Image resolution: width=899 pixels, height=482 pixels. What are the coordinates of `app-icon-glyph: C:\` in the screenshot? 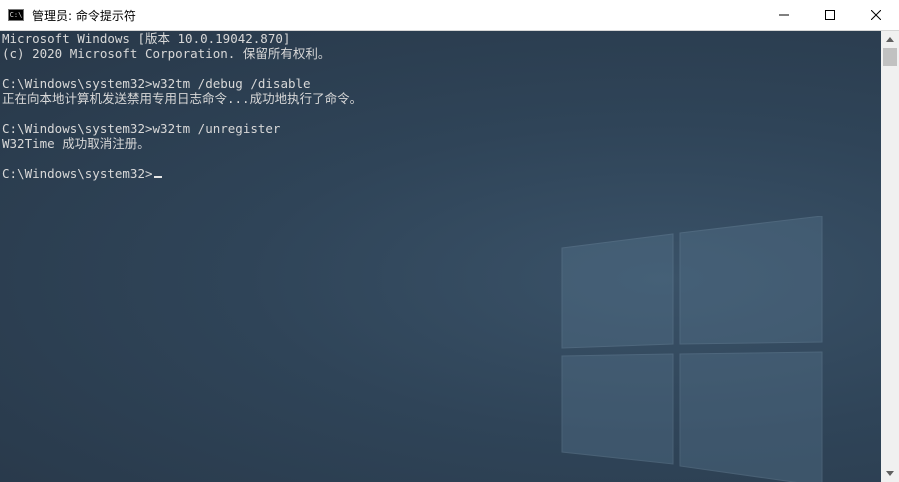 It's located at (16, 14).